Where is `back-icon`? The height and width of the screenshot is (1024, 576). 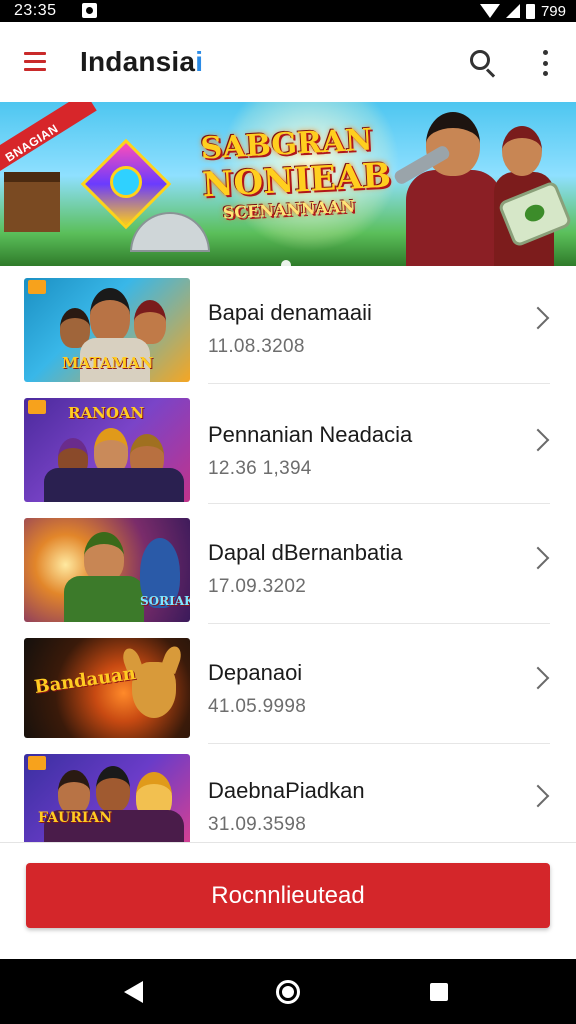
back-icon is located at coordinates (133, 992).